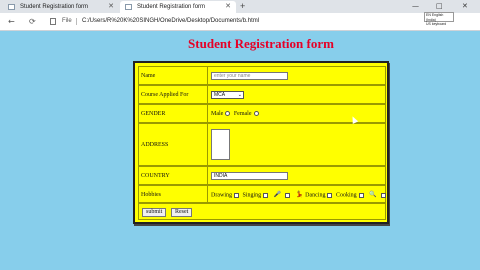 Image resolution: width=480 pixels, height=270 pixels. Describe the element at coordinates (288, 195) in the screenshot. I see `hobby-extra-checkbox` at that location.